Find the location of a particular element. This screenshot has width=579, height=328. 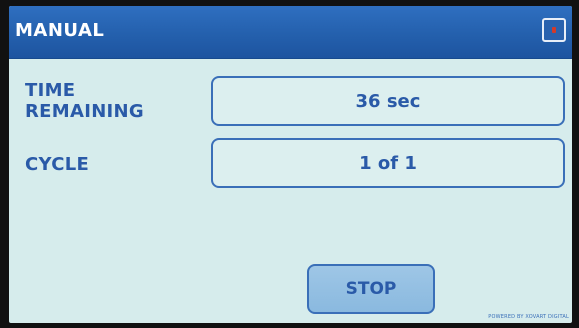

powered-by-footer: POWERED BY XOVART DIGITAL is located at coordinates (528, 317).